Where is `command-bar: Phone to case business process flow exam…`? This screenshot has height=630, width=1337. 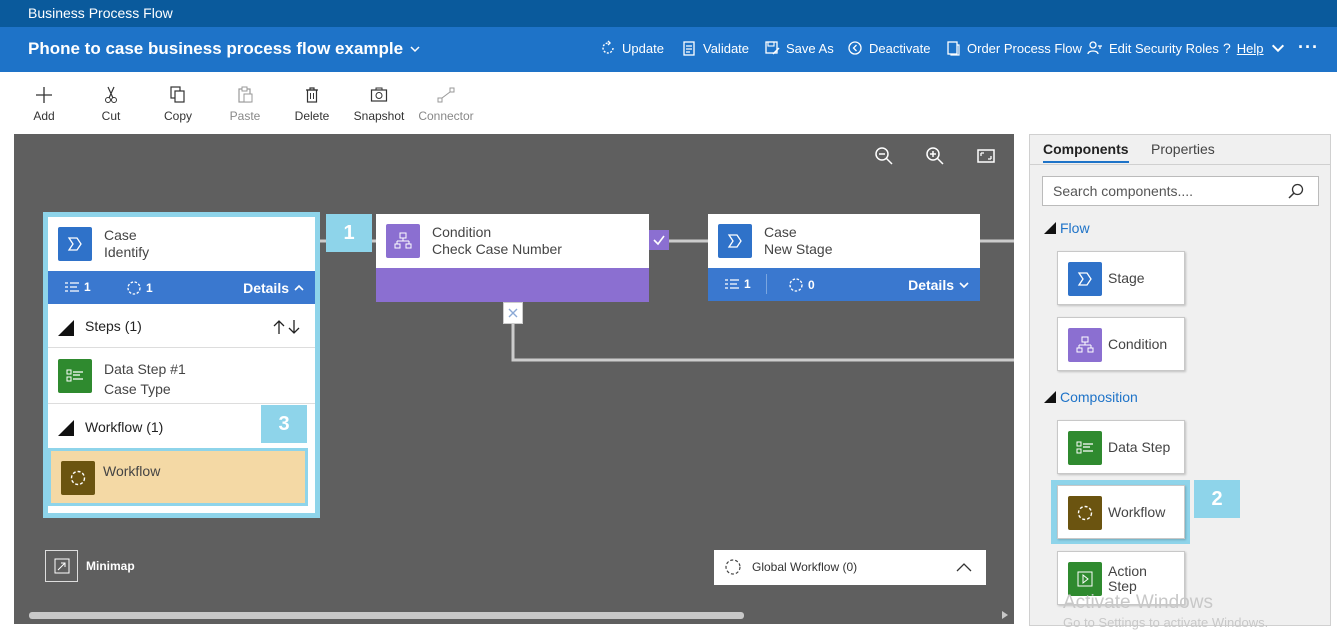 command-bar: Phone to case business process flow exam… is located at coordinates (668, 49).